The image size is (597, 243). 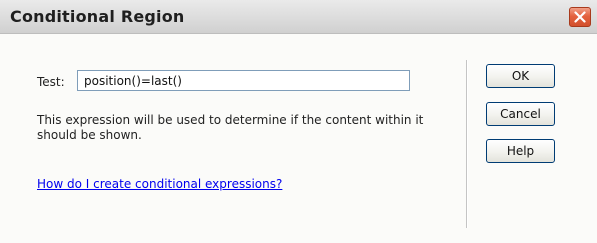 What do you see at coordinates (159, 184) in the screenshot?
I see `conditional-expressions-help-link: How do I create conditional expressions?` at bounding box center [159, 184].